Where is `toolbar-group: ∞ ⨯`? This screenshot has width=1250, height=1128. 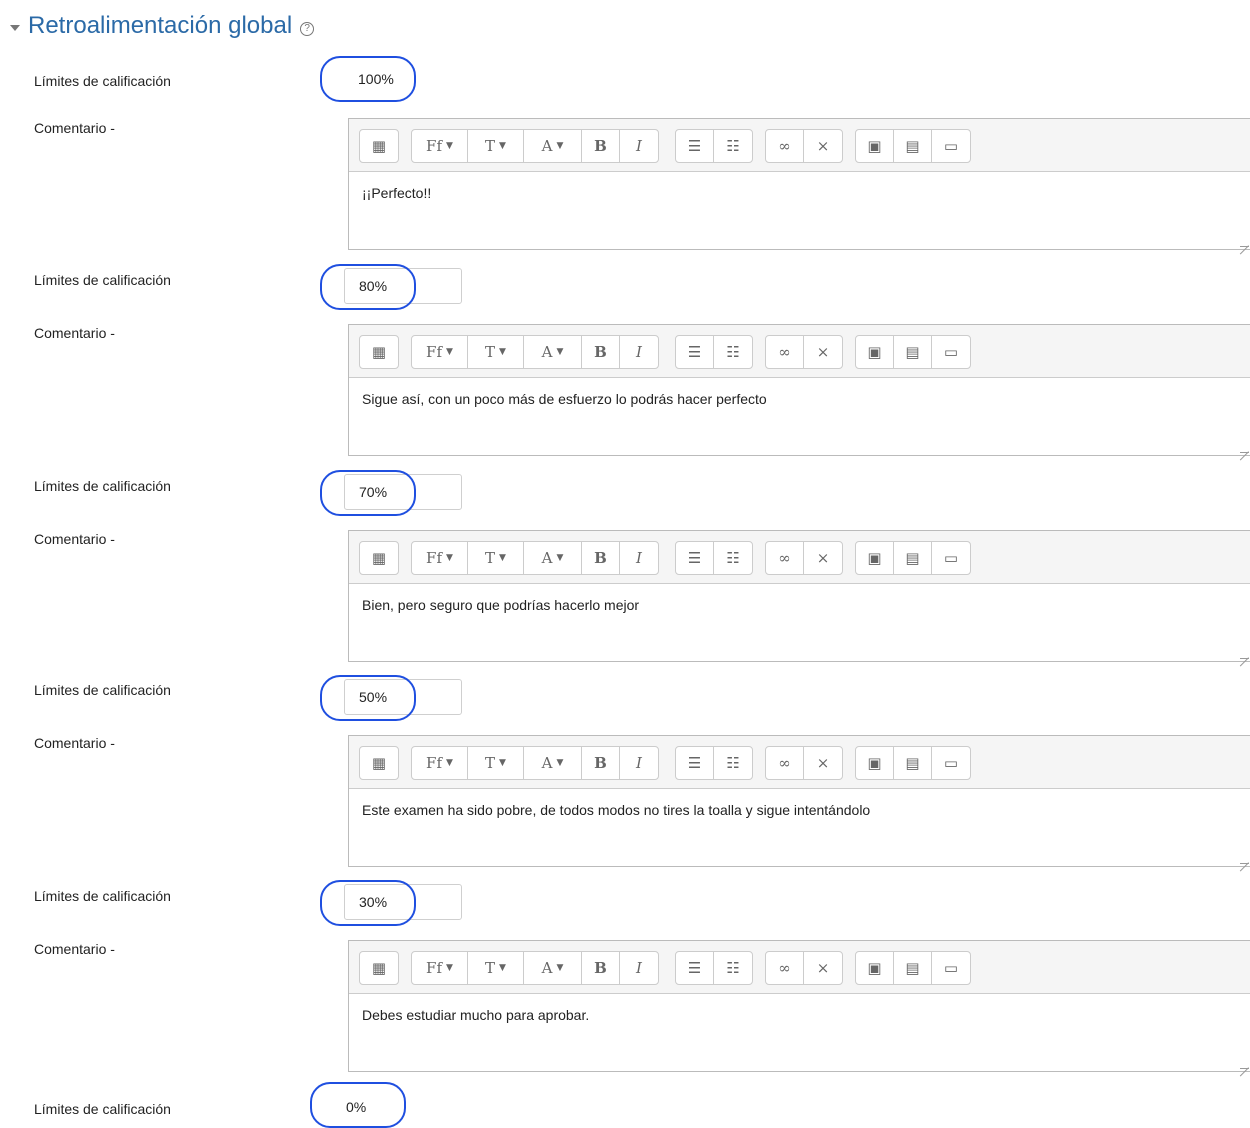
toolbar-group: ∞ ⨯ is located at coordinates (804, 763).